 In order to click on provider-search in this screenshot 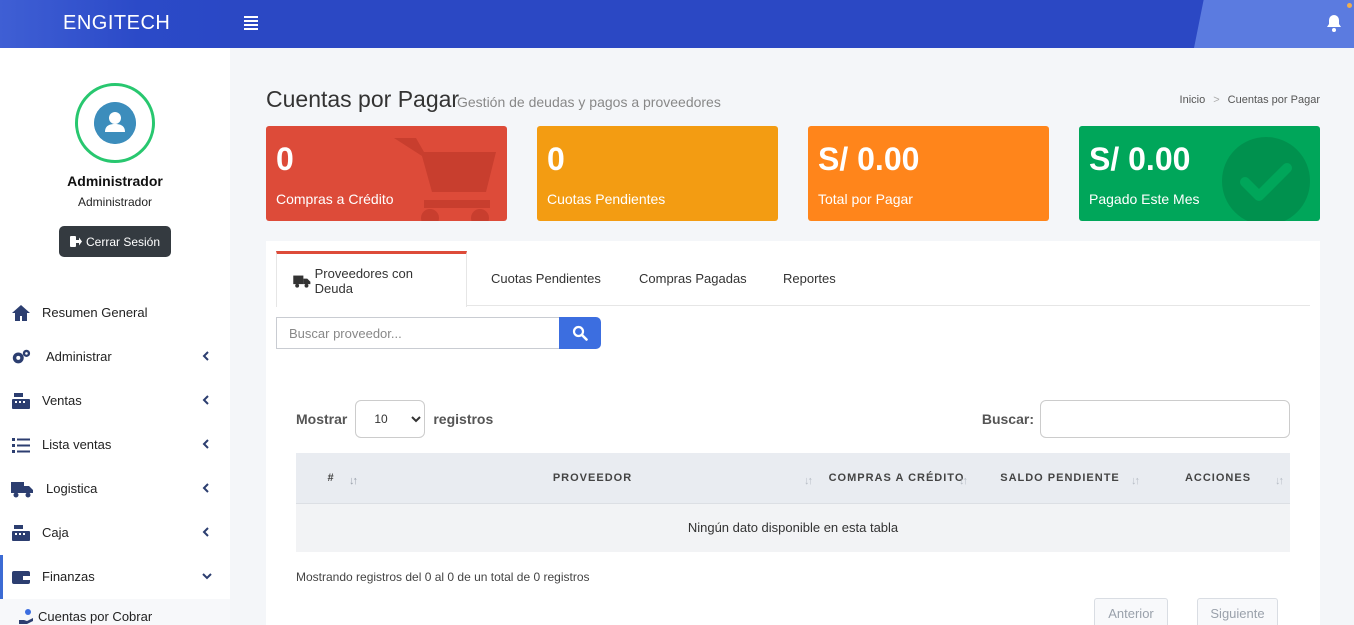, I will do `click(438, 333)`.